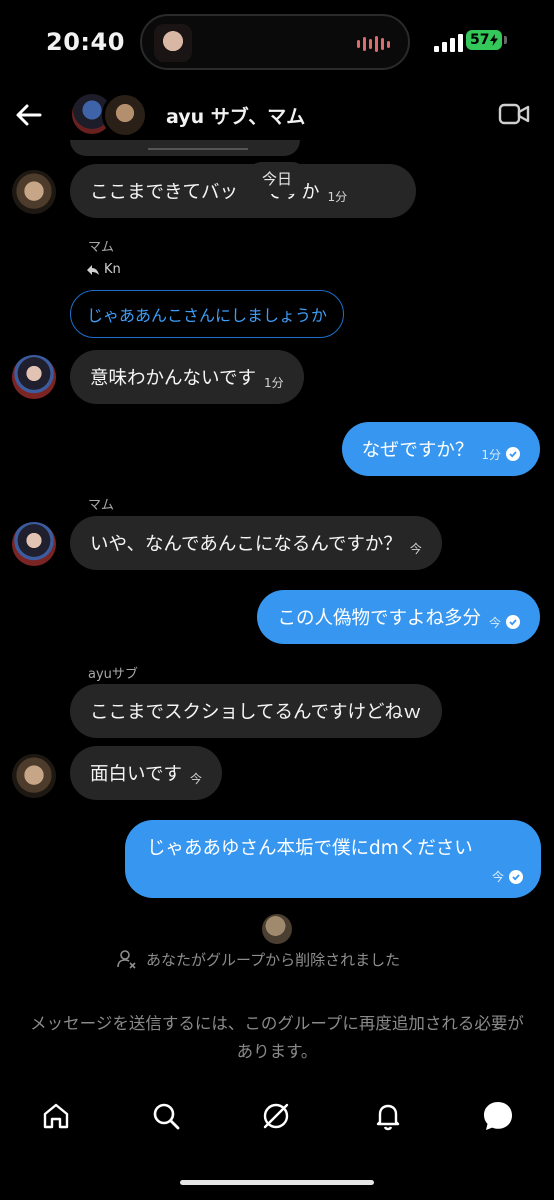 Image resolution: width=554 pixels, height=1200 pixels. I want to click on nav-search, so click(166, 1116).